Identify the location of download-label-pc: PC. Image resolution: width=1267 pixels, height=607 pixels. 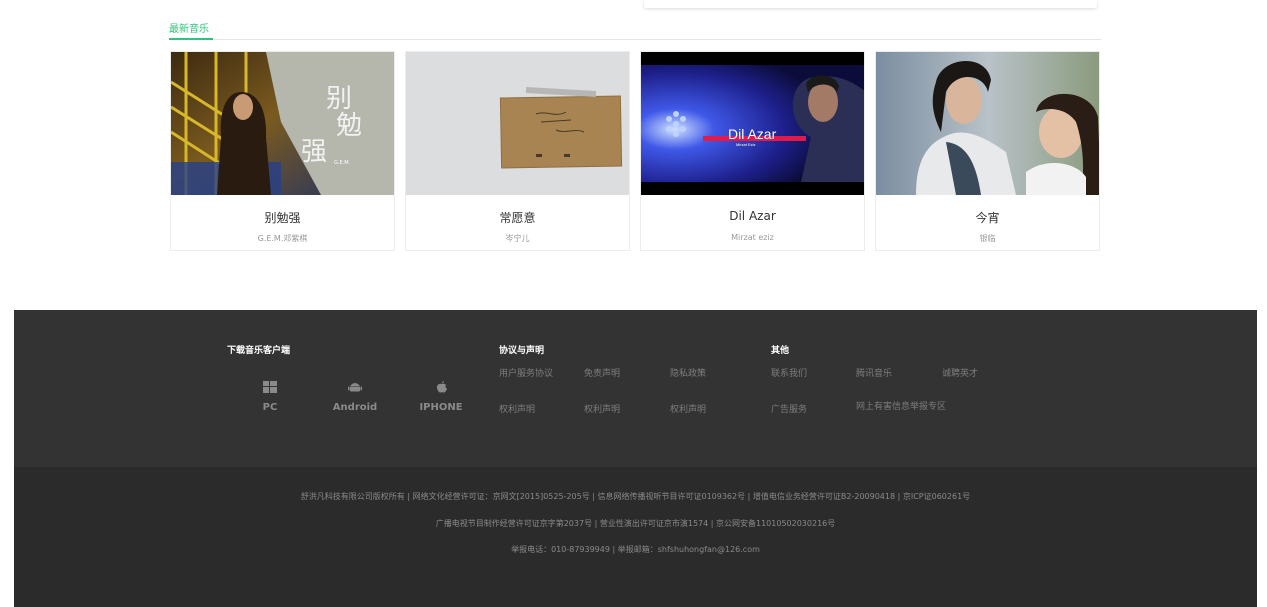
(270, 407).